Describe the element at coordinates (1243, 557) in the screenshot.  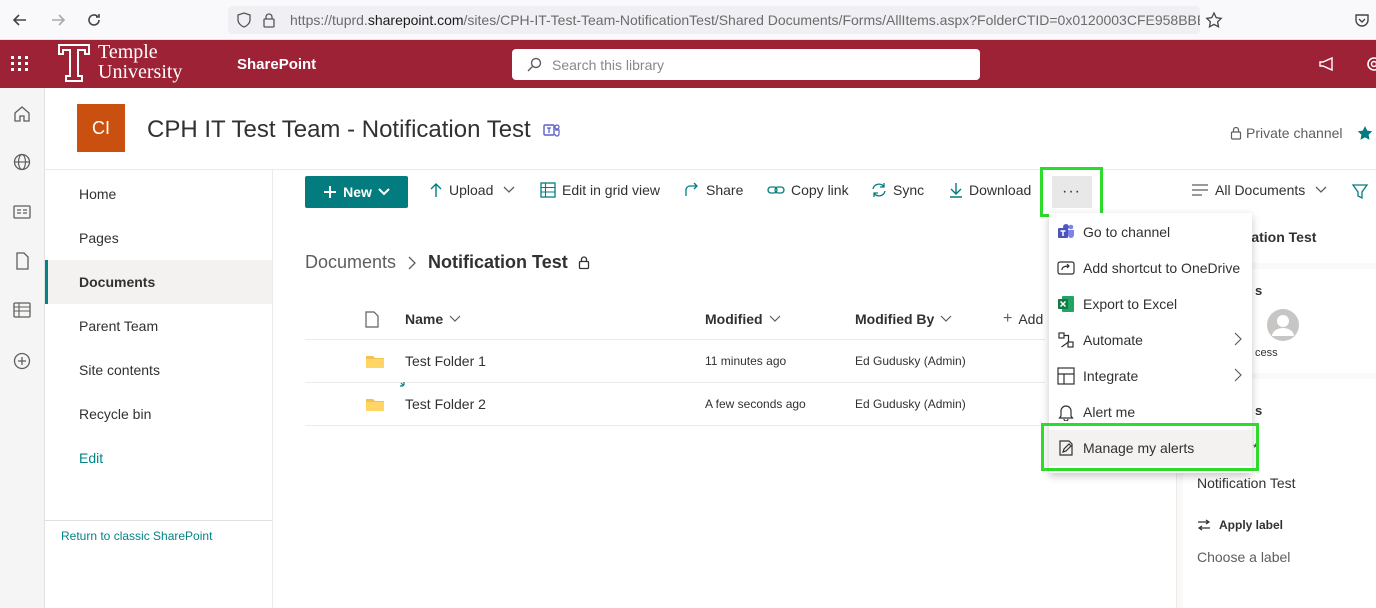
I see `choose-label-field: Choose a label` at that location.